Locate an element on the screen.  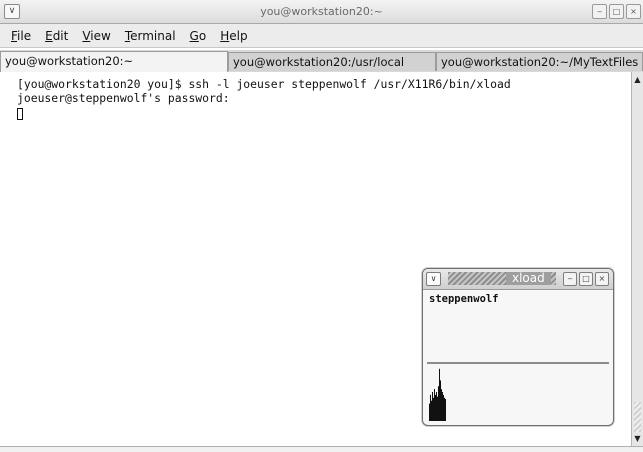
maximize-button: □ is located at coordinates (616, 11).